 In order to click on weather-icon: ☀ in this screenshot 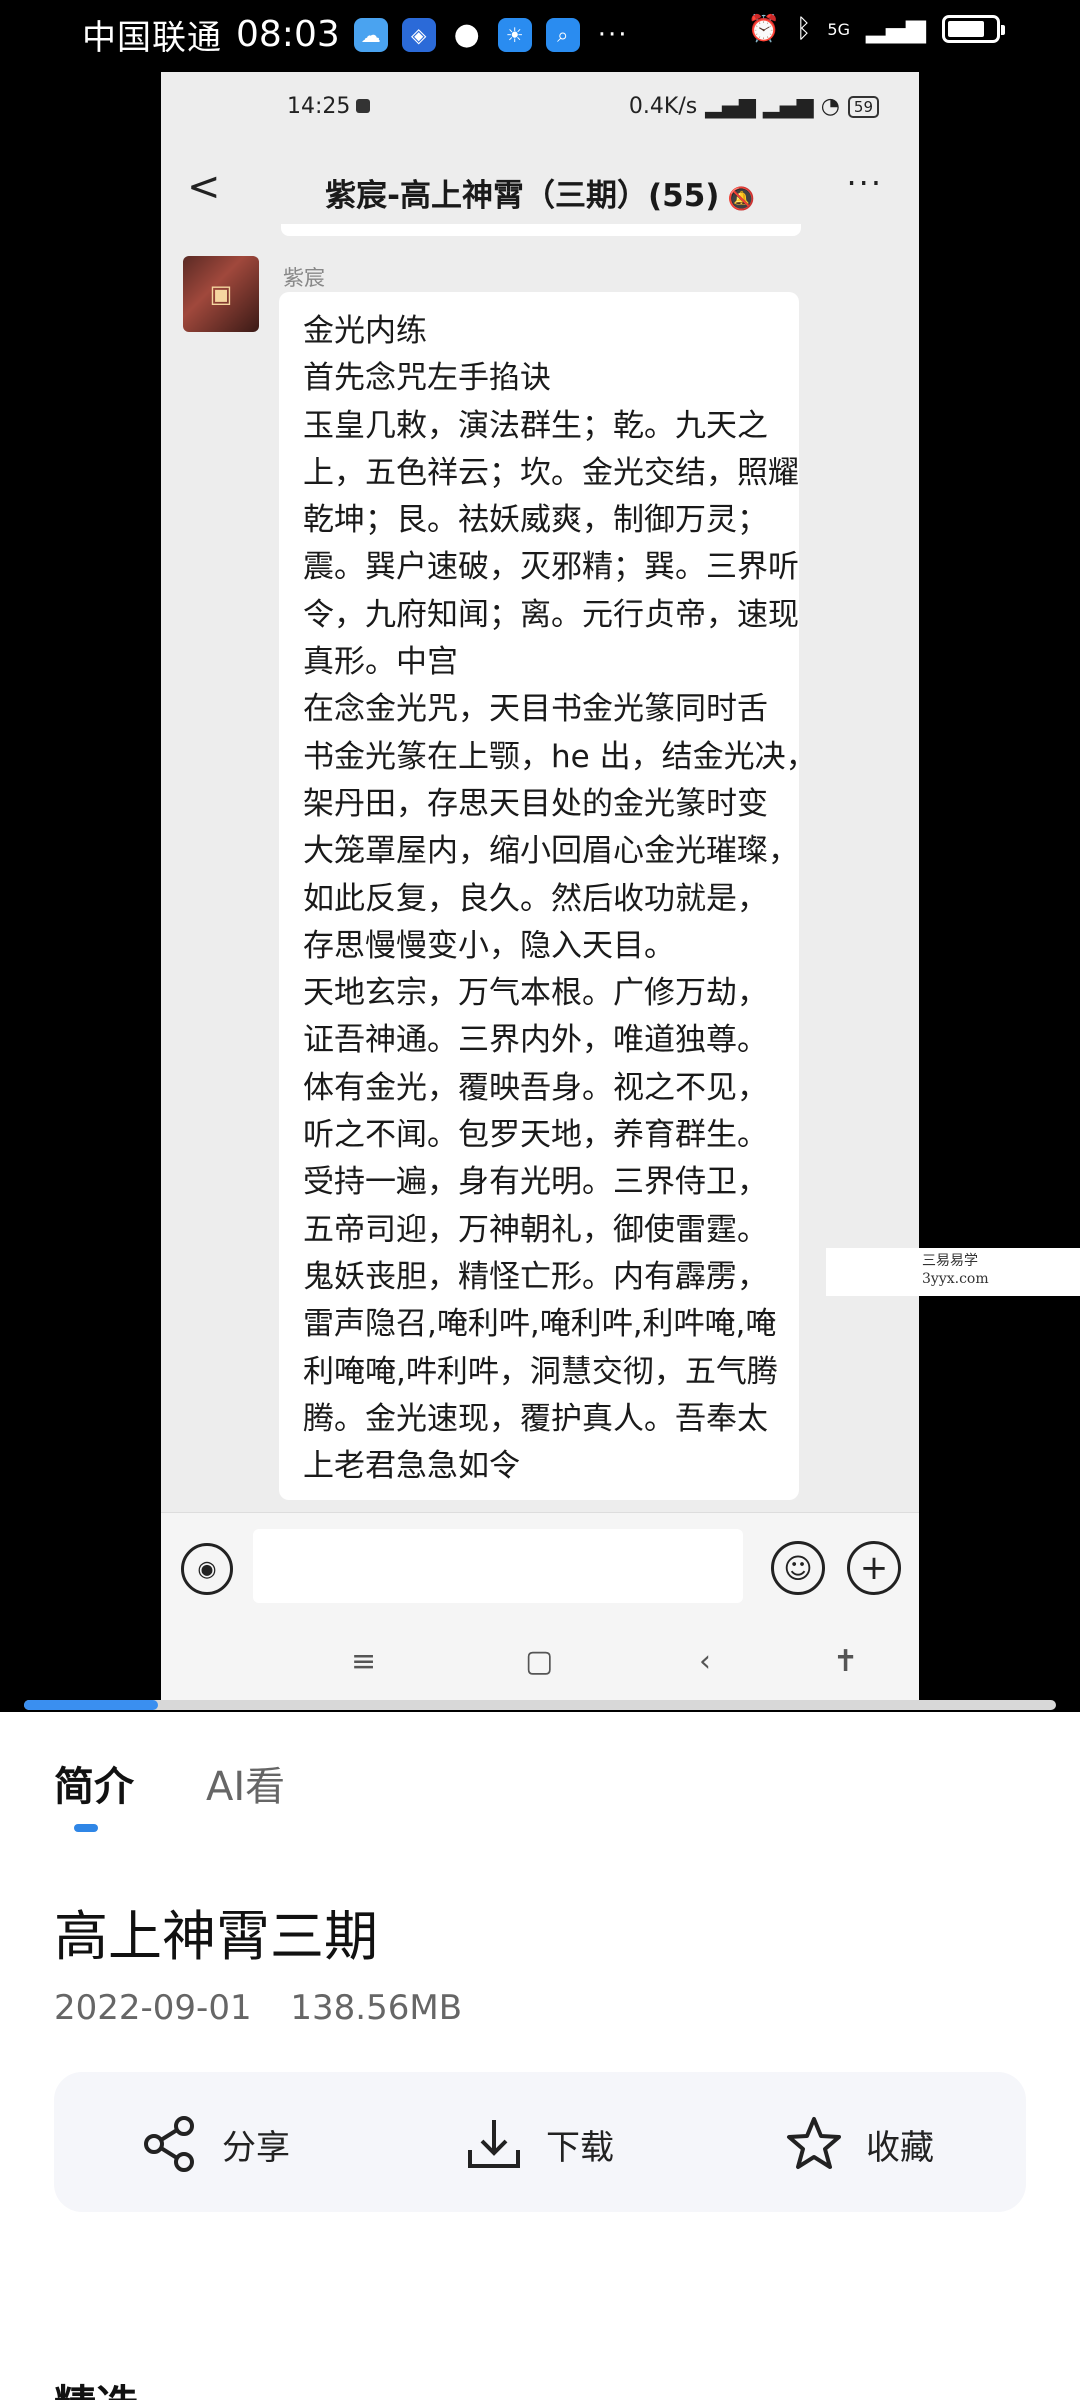, I will do `click(514, 34)`.